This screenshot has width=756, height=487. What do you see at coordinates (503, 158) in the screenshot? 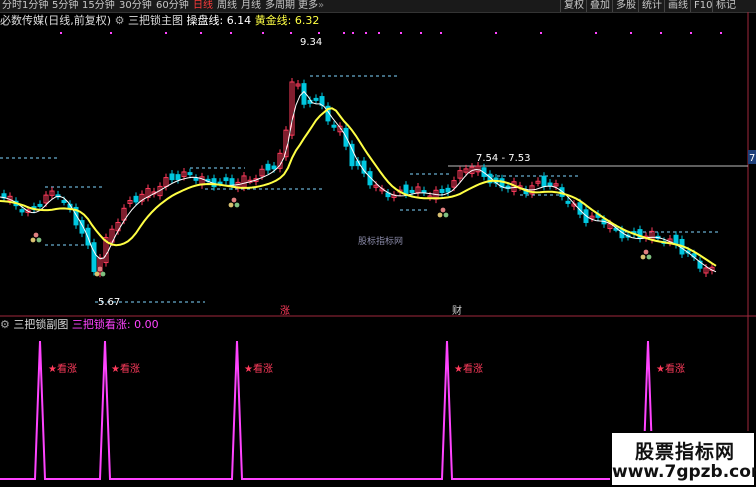
I see `range-annotation: 7.54 - 7.53` at bounding box center [503, 158].